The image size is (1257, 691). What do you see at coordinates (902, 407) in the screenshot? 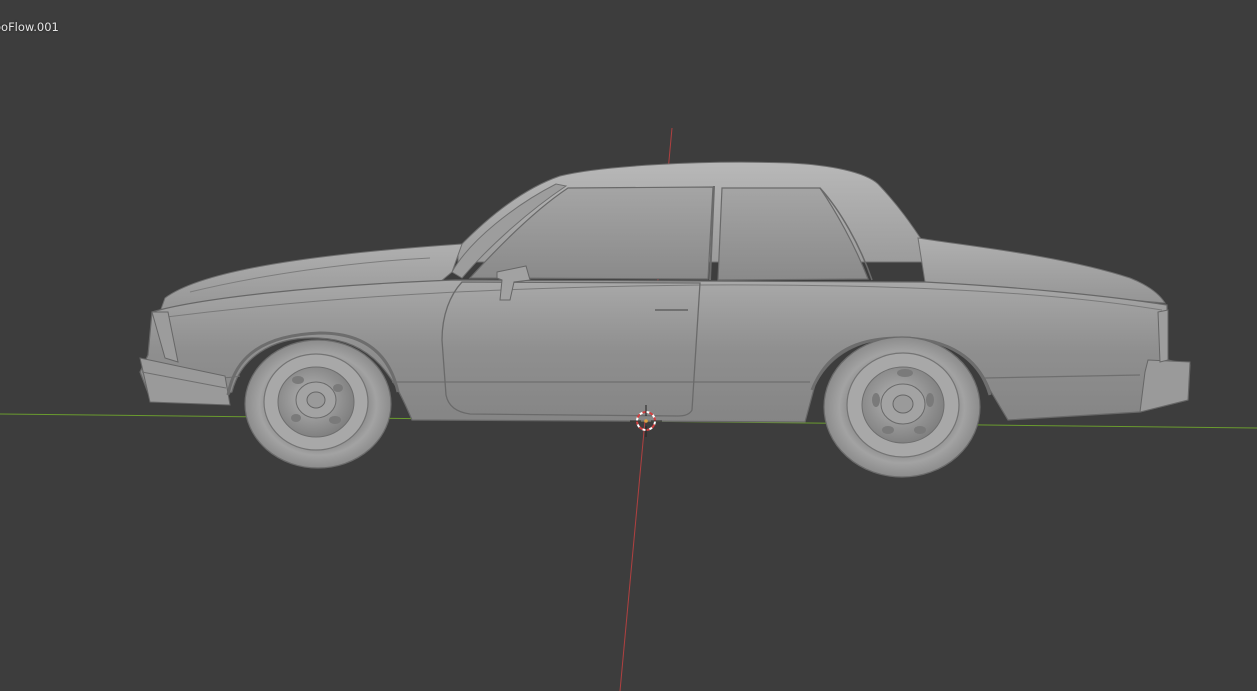
I see `rear-wheel` at bounding box center [902, 407].